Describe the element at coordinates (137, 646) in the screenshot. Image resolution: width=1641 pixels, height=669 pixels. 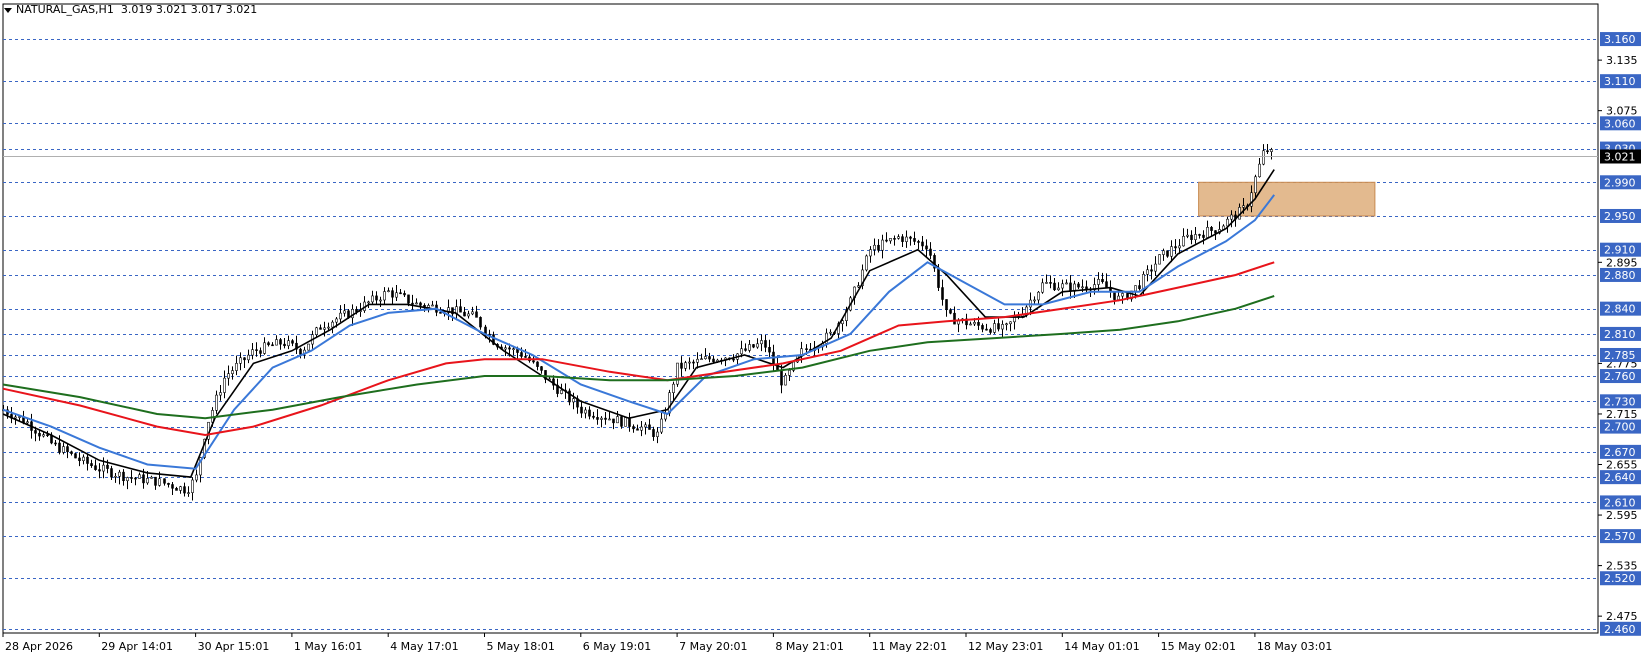
I see `time-label: 29 Apr 14:01` at that location.